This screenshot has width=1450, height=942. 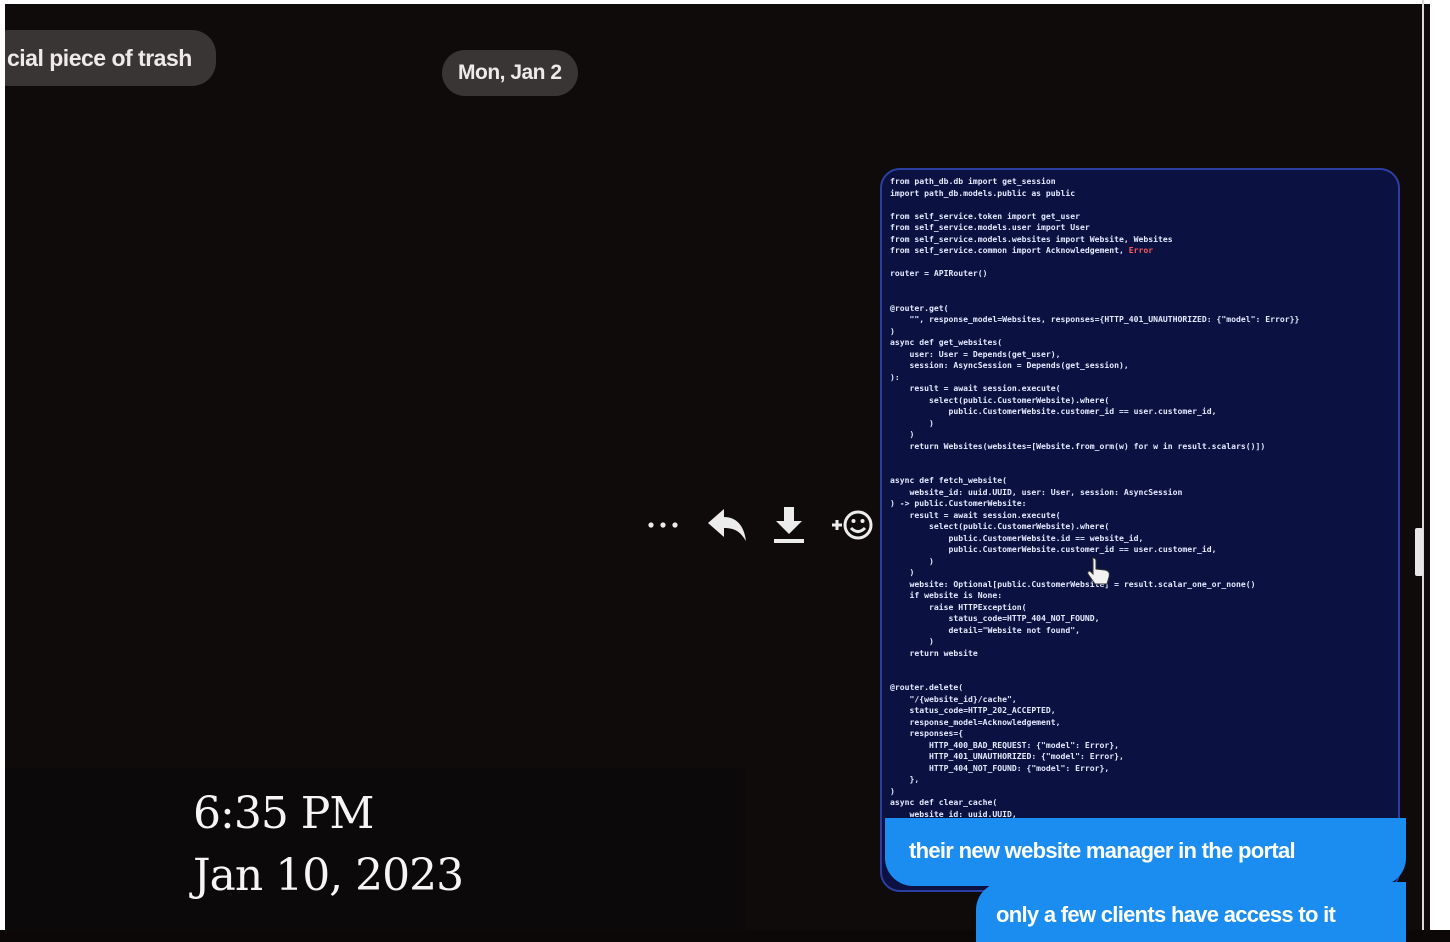 I want to click on date-separator-label: Mon, Jan 2, so click(x=510, y=72).